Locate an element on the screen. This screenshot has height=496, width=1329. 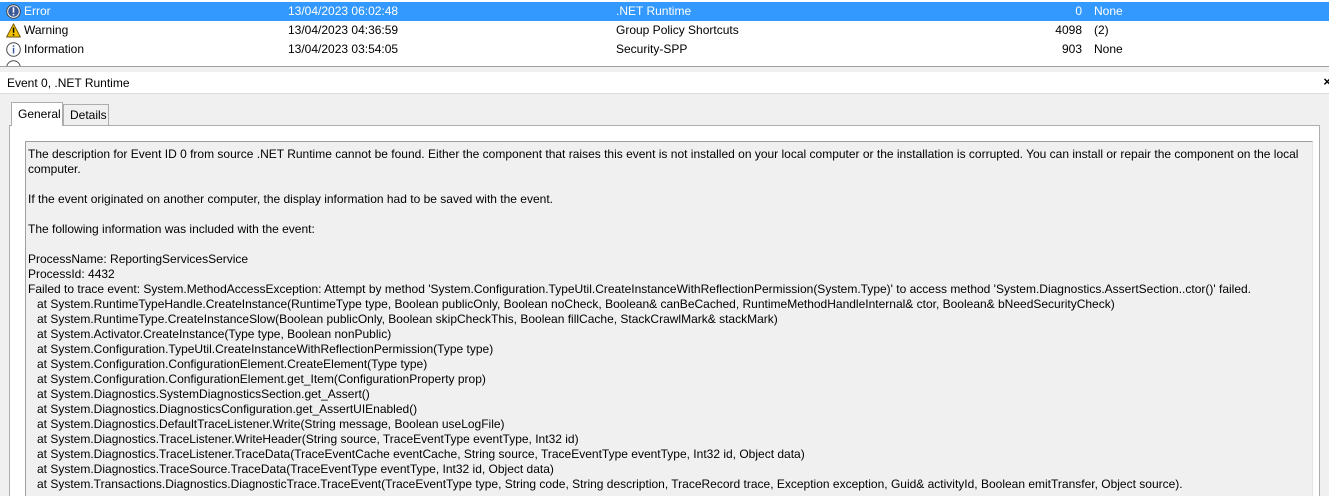
tab-general: General is located at coordinates (37, 114).